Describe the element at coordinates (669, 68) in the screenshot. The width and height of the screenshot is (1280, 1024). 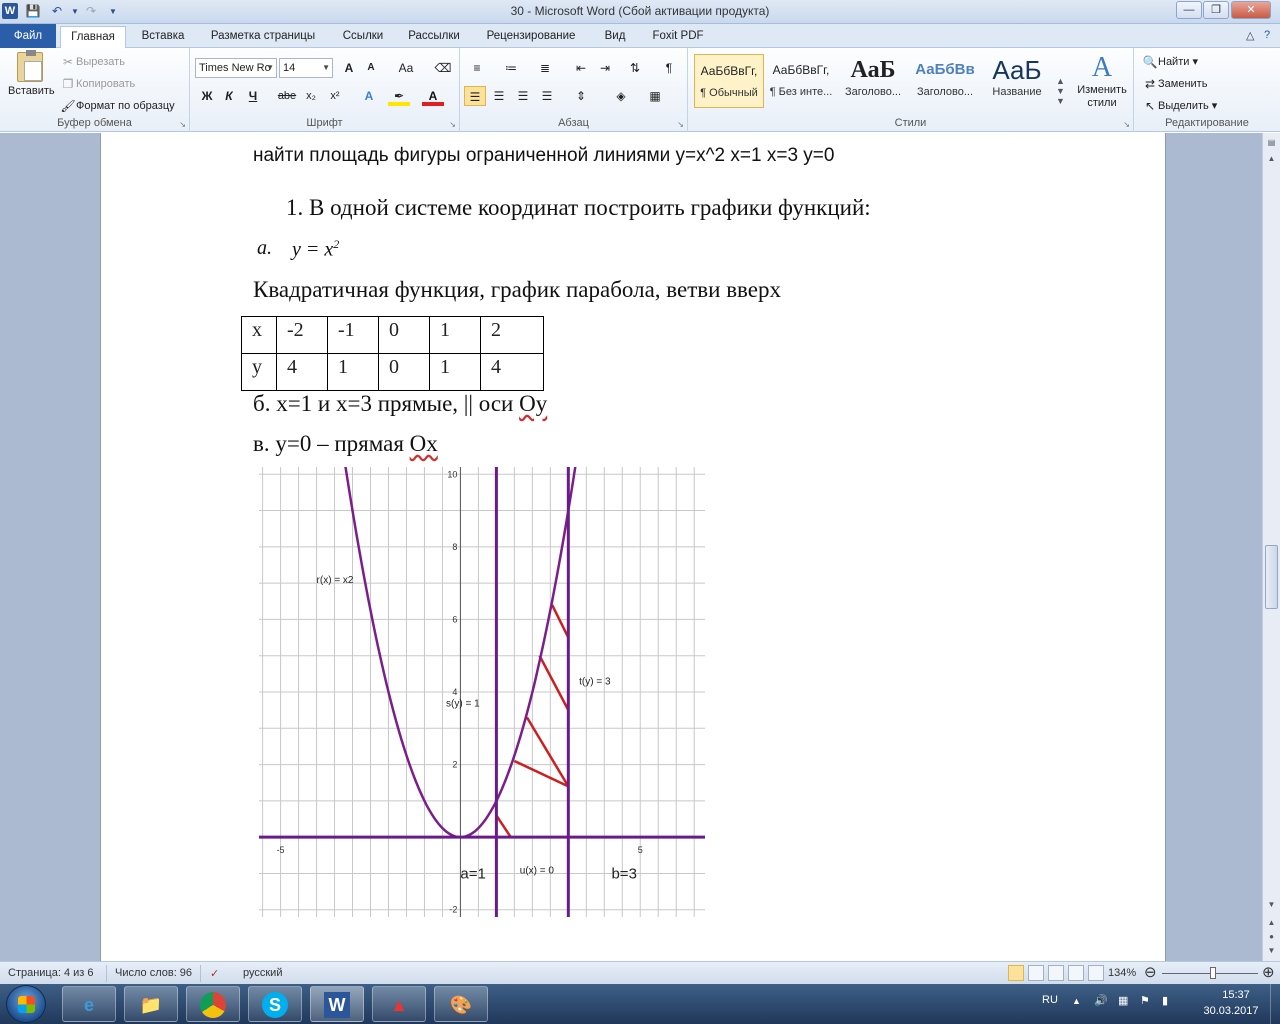
I see `show-marks-button: ¶` at that location.